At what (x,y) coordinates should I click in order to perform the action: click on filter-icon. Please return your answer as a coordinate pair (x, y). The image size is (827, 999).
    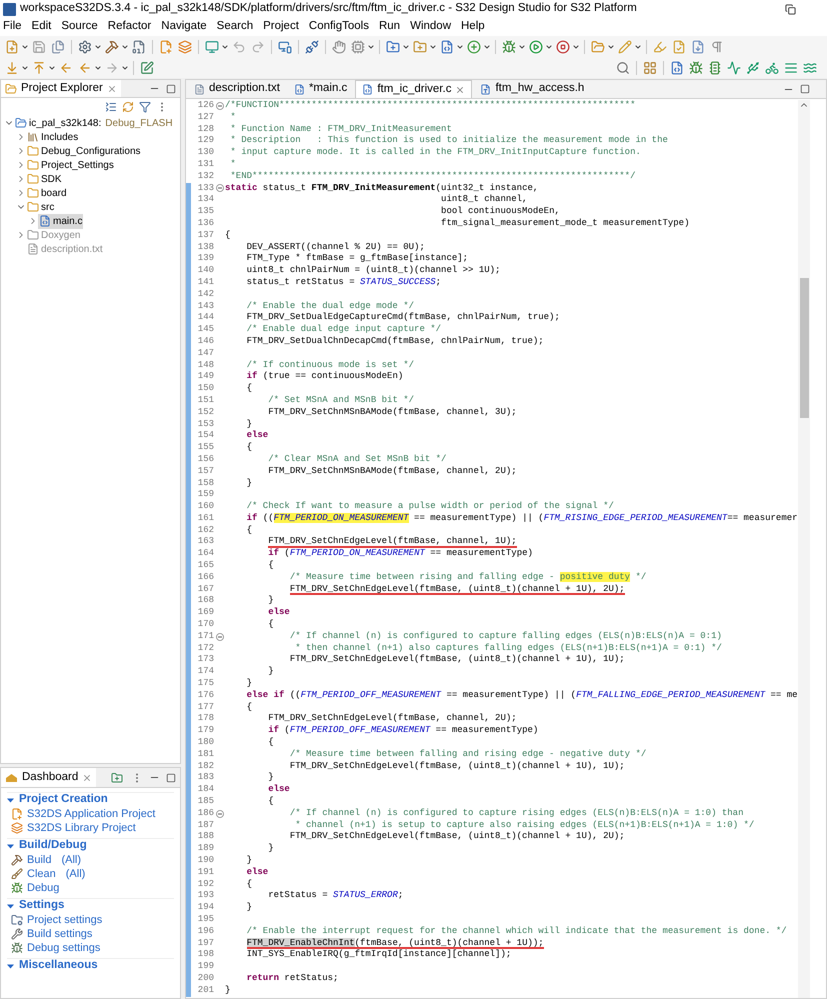
    Looking at the image, I should click on (145, 107).